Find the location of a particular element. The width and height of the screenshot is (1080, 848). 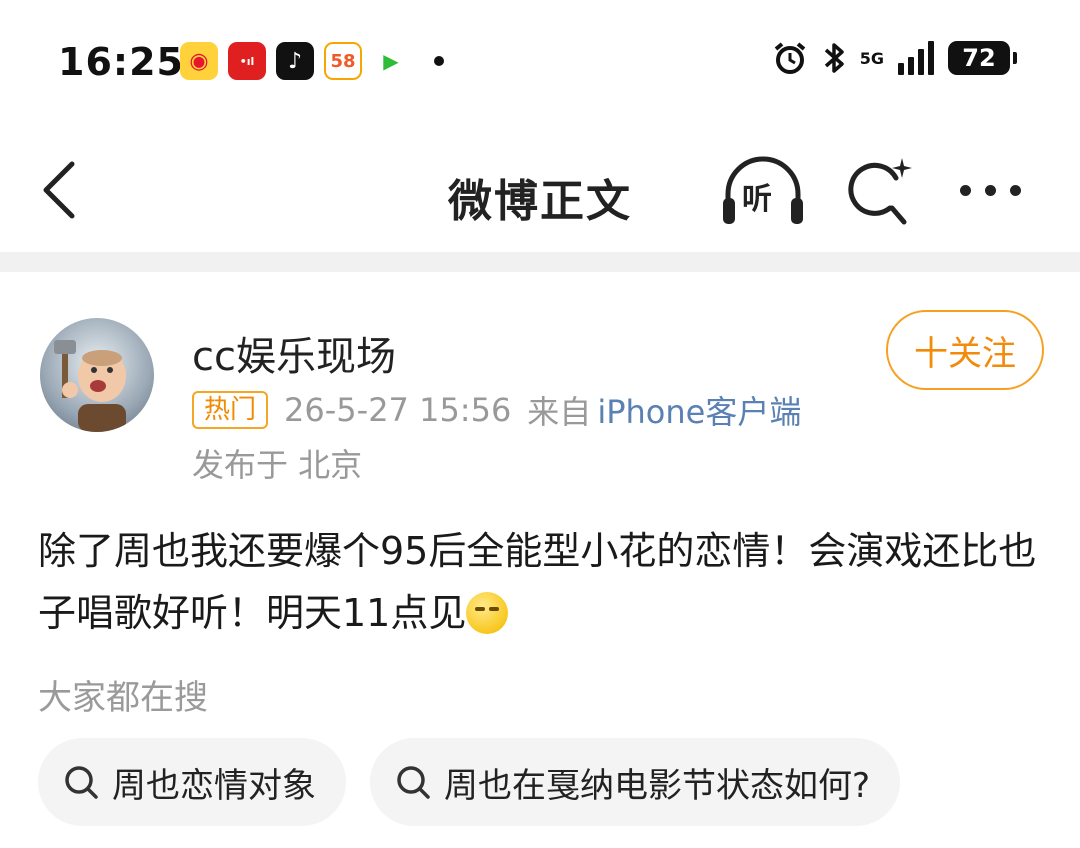

search-chip-label: 周也在戛纳电影节状态如何? is located at coordinates (657, 785).